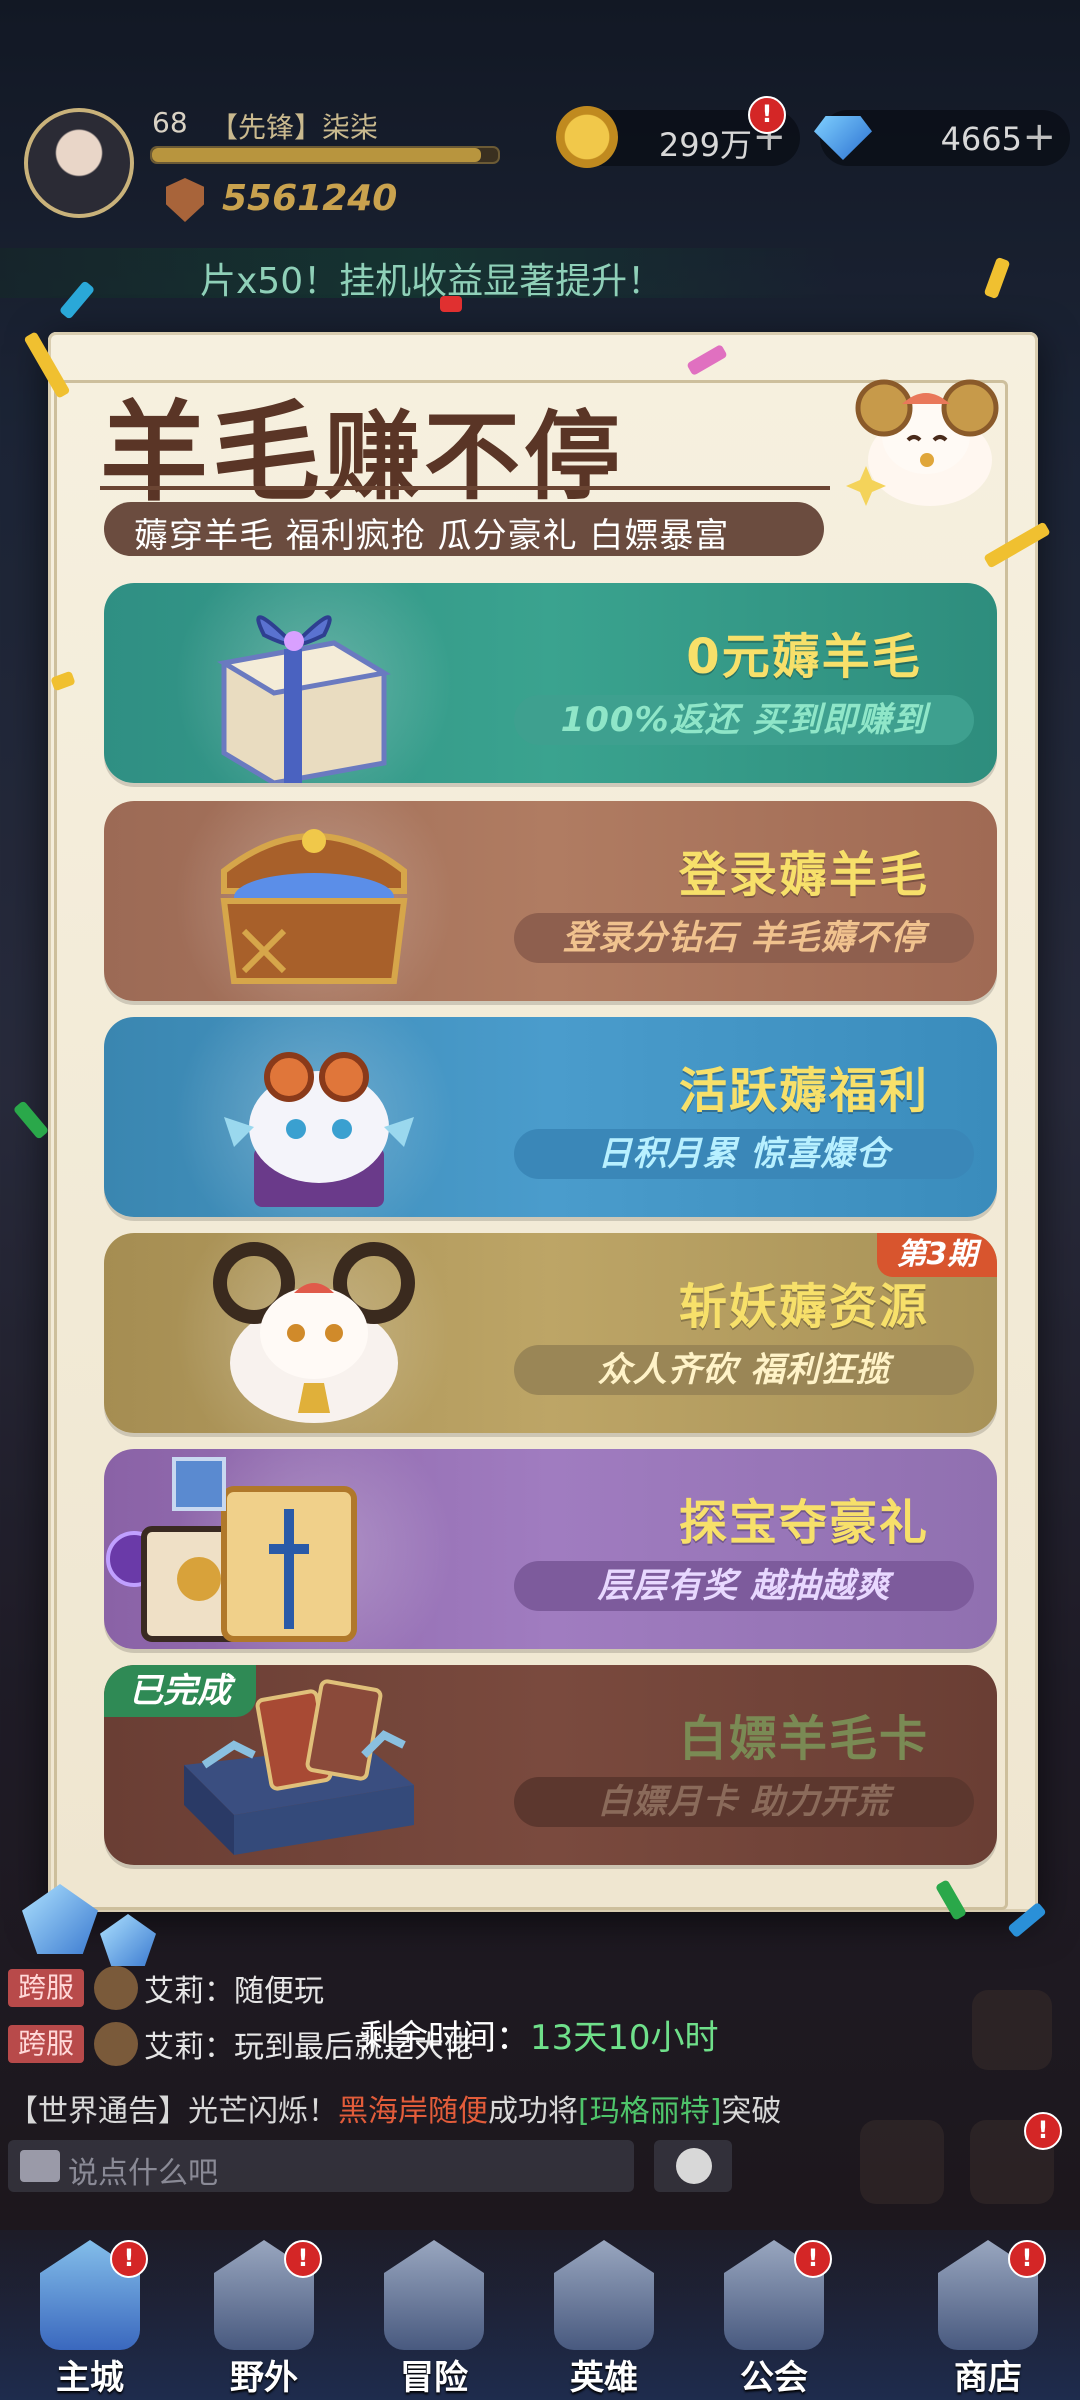  Describe the element at coordinates (624, 2038) in the screenshot. I see `remaining-time-value: 13天10小时` at that location.